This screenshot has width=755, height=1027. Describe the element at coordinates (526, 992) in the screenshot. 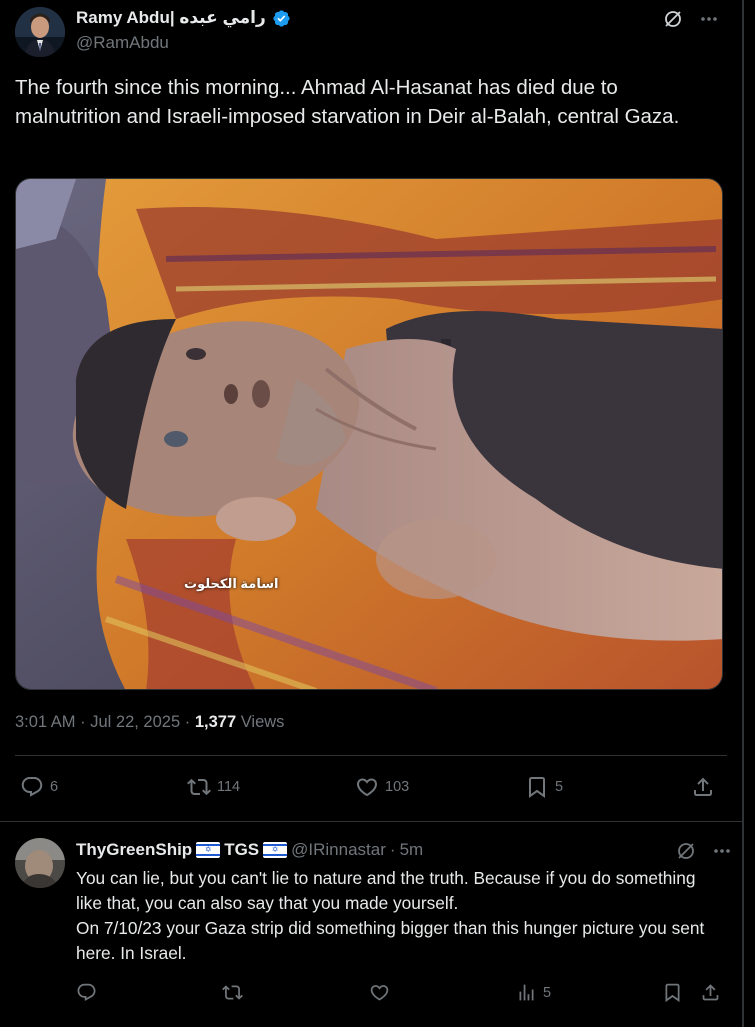

I see `views-icon` at that location.